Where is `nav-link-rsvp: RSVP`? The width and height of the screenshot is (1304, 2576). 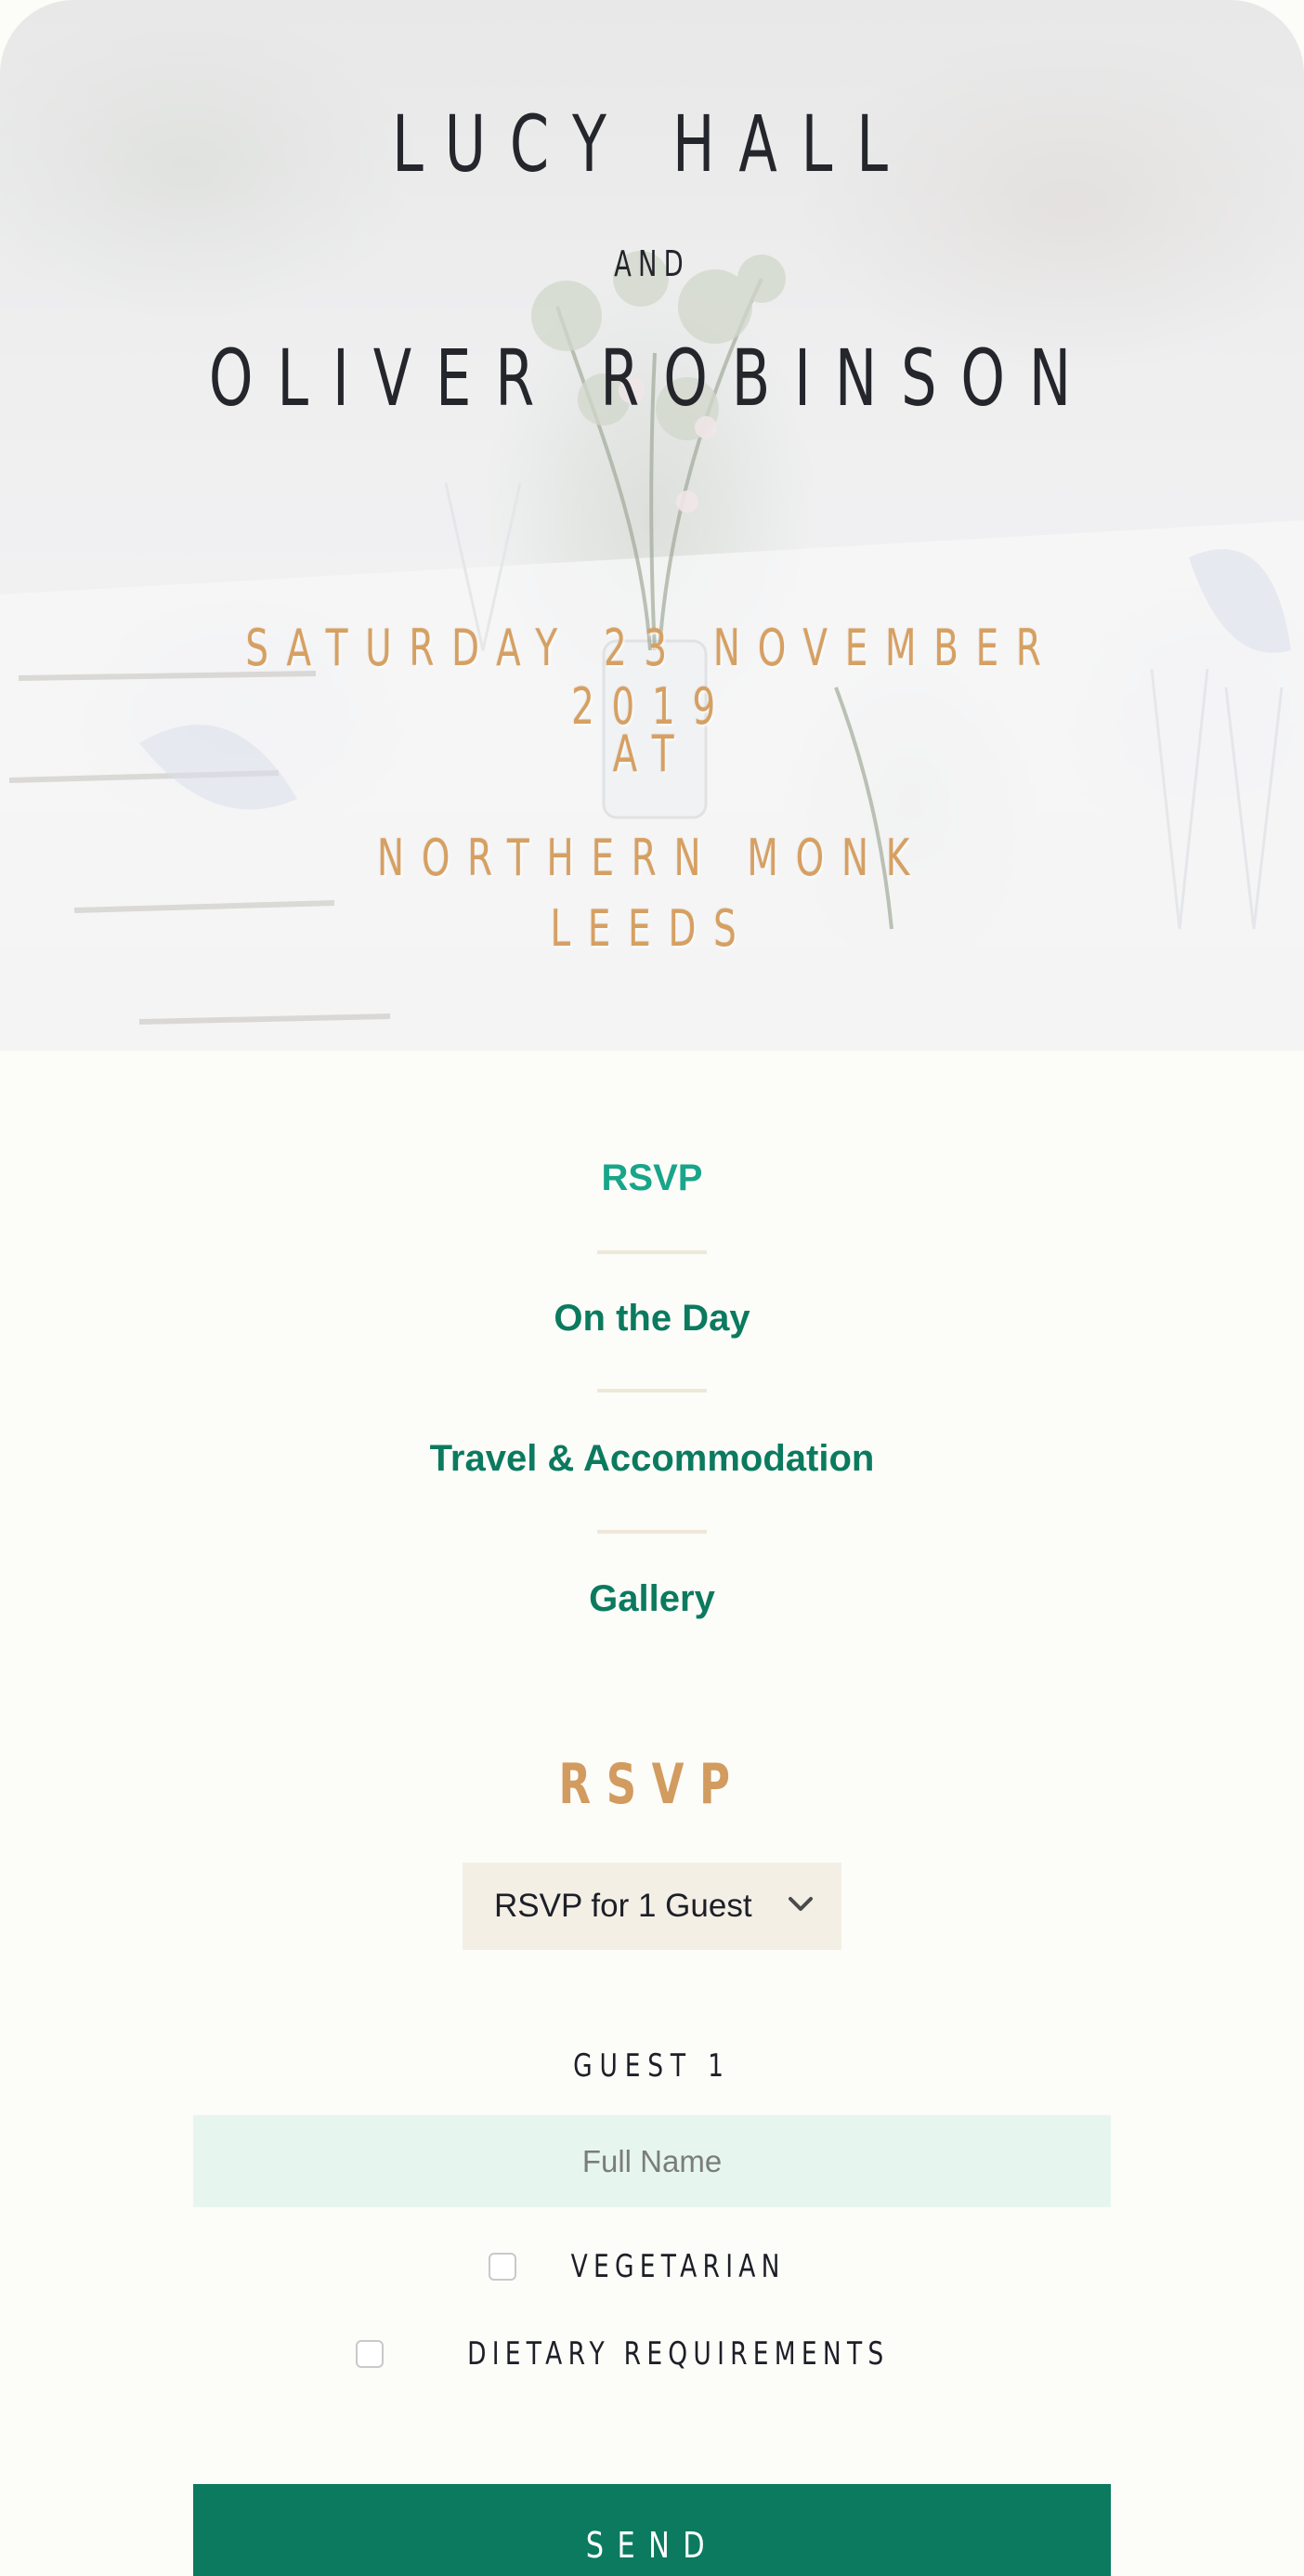 nav-link-rsvp: RSVP is located at coordinates (652, 1178).